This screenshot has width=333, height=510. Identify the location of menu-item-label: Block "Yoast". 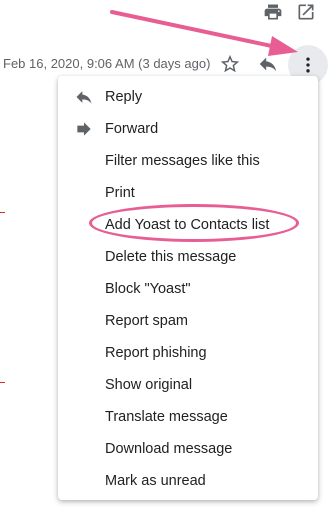
(148, 289).